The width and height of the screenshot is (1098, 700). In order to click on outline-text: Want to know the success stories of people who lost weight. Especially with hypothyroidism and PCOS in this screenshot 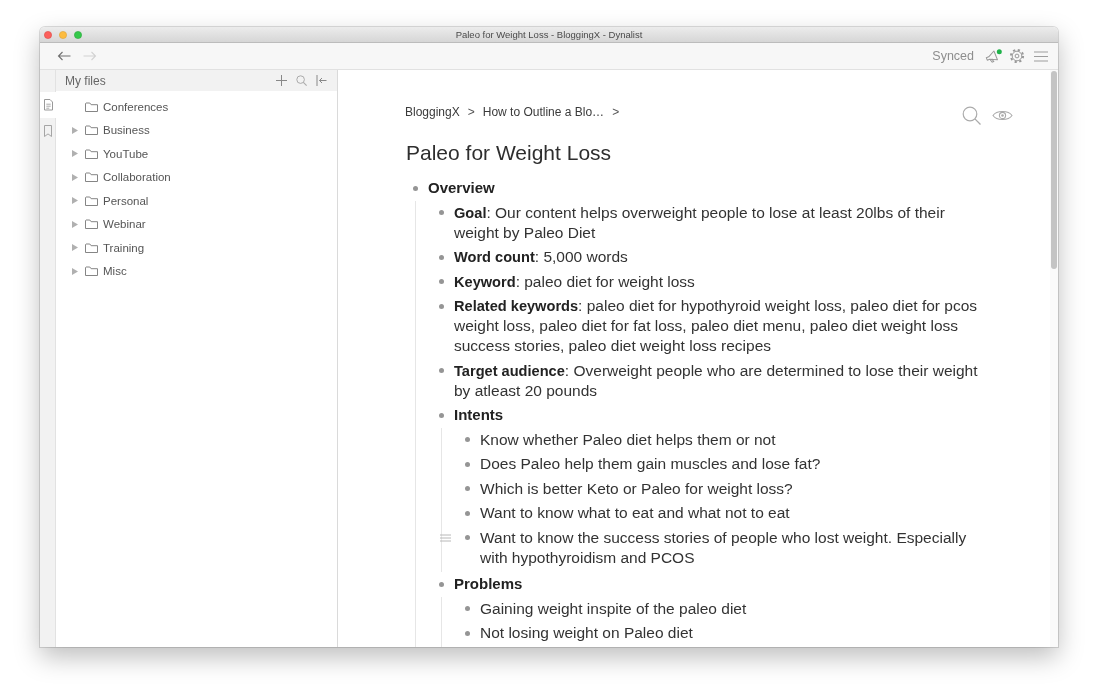, I will do `click(724, 547)`.